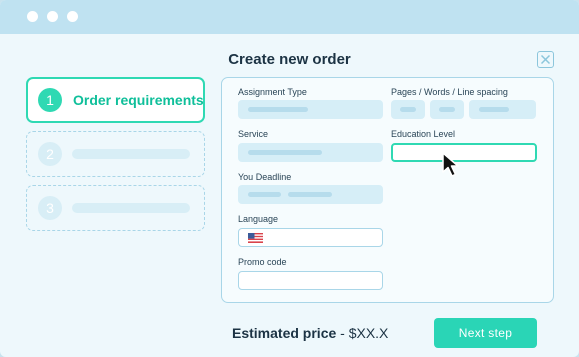 The height and width of the screenshot is (357, 579). What do you see at coordinates (289, 59) in the screenshot?
I see `dialog-title: Create new order` at bounding box center [289, 59].